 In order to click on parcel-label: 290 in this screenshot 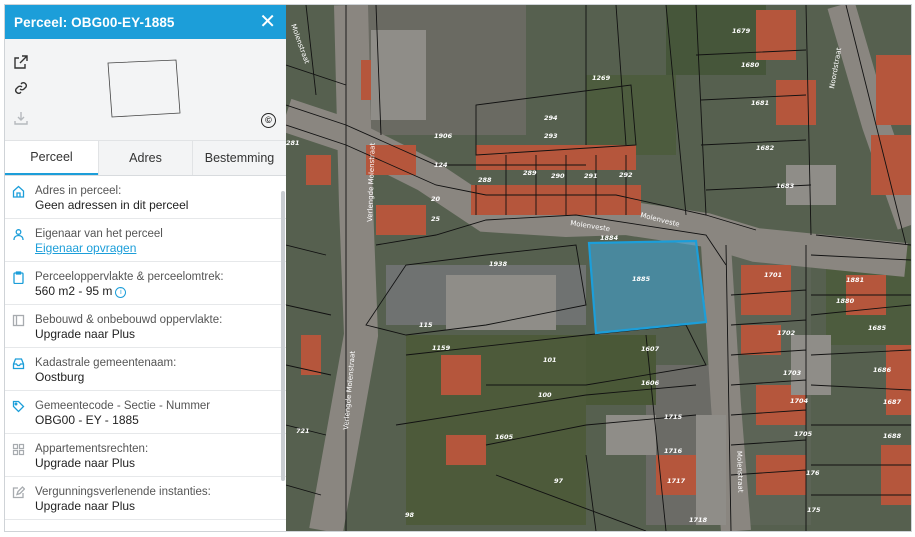, I will do `click(558, 176)`.